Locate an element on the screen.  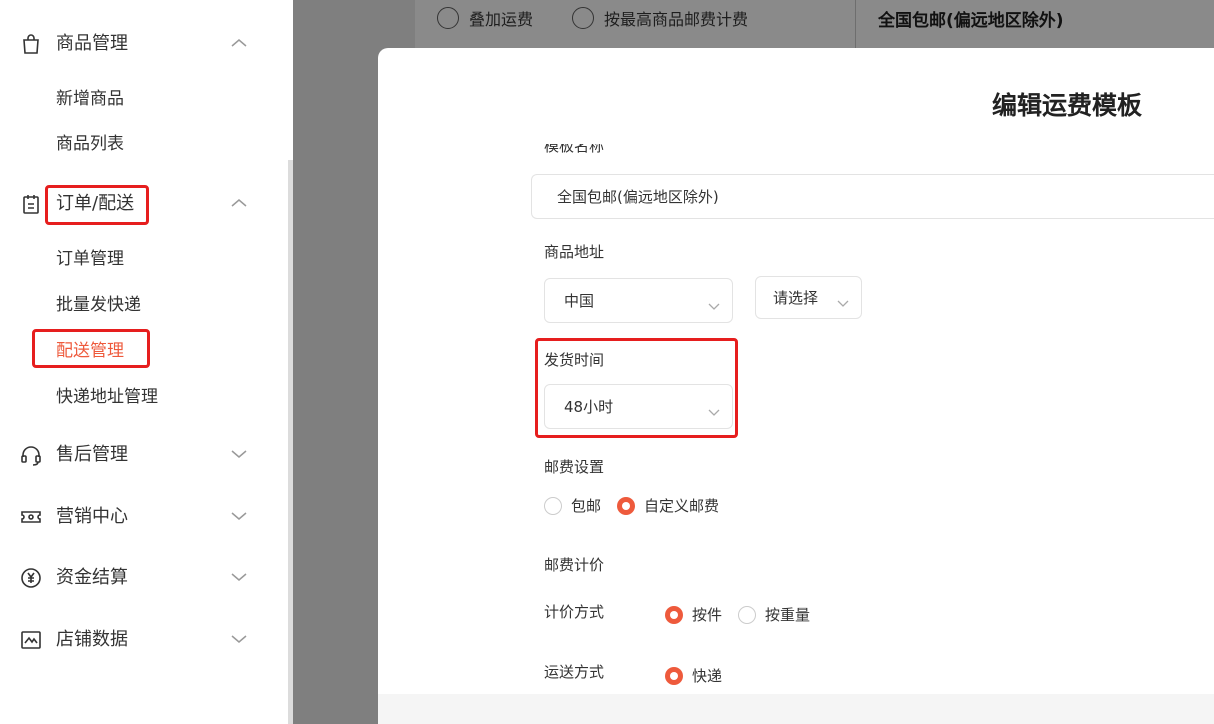
country-value: 中国 is located at coordinates (579, 301).